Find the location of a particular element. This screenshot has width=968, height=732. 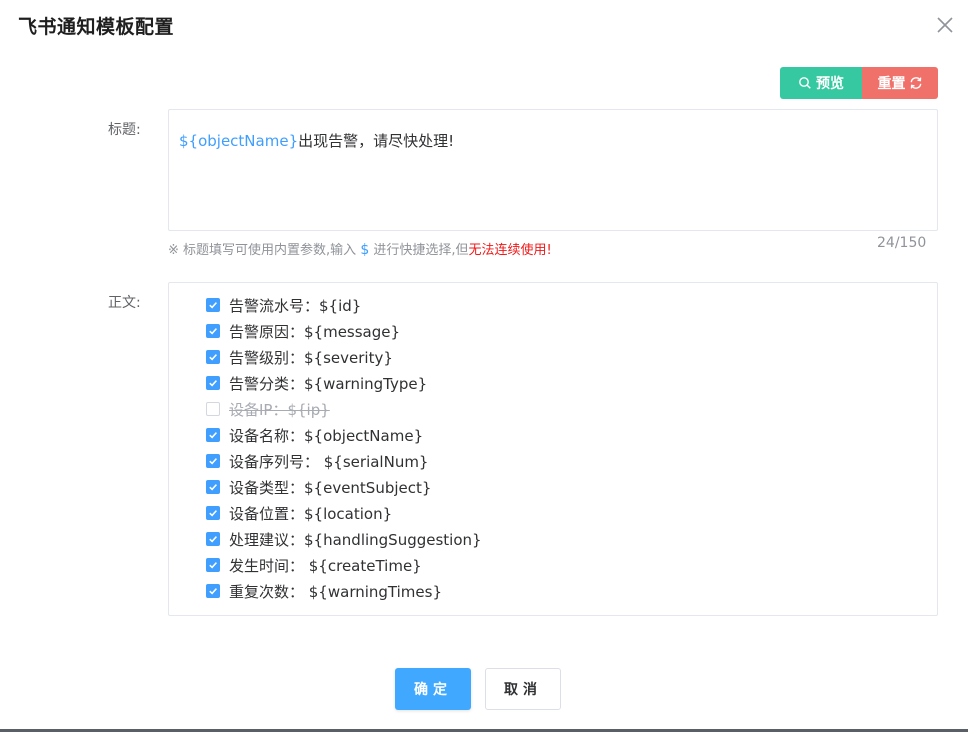

search-icon is located at coordinates (805, 83).